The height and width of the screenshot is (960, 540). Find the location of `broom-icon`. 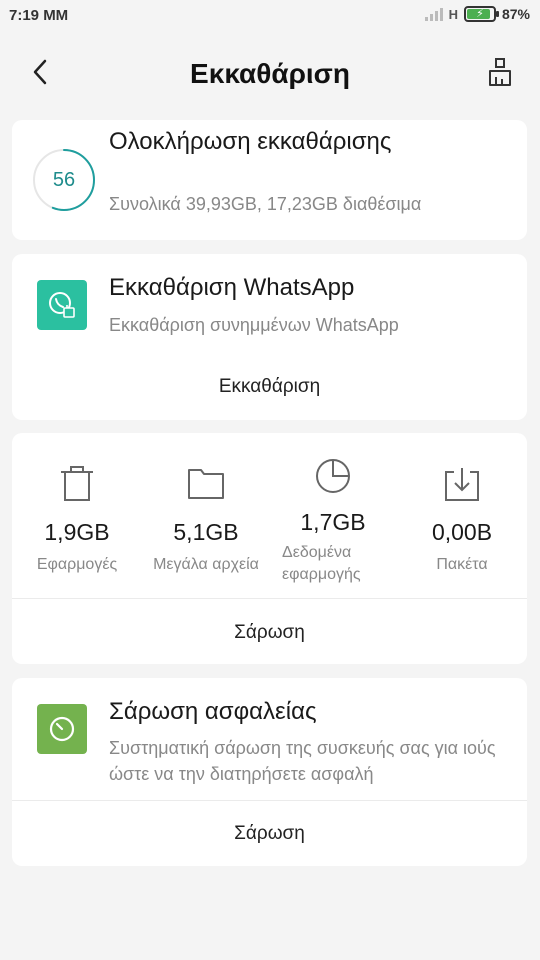

broom-icon is located at coordinates (500, 72).